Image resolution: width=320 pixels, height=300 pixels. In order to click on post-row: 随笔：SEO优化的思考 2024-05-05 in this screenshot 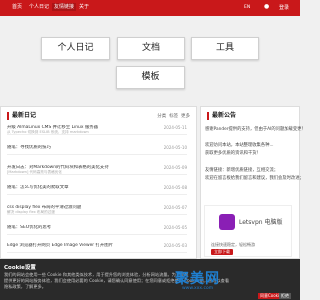, I will do `click(97, 230)`.